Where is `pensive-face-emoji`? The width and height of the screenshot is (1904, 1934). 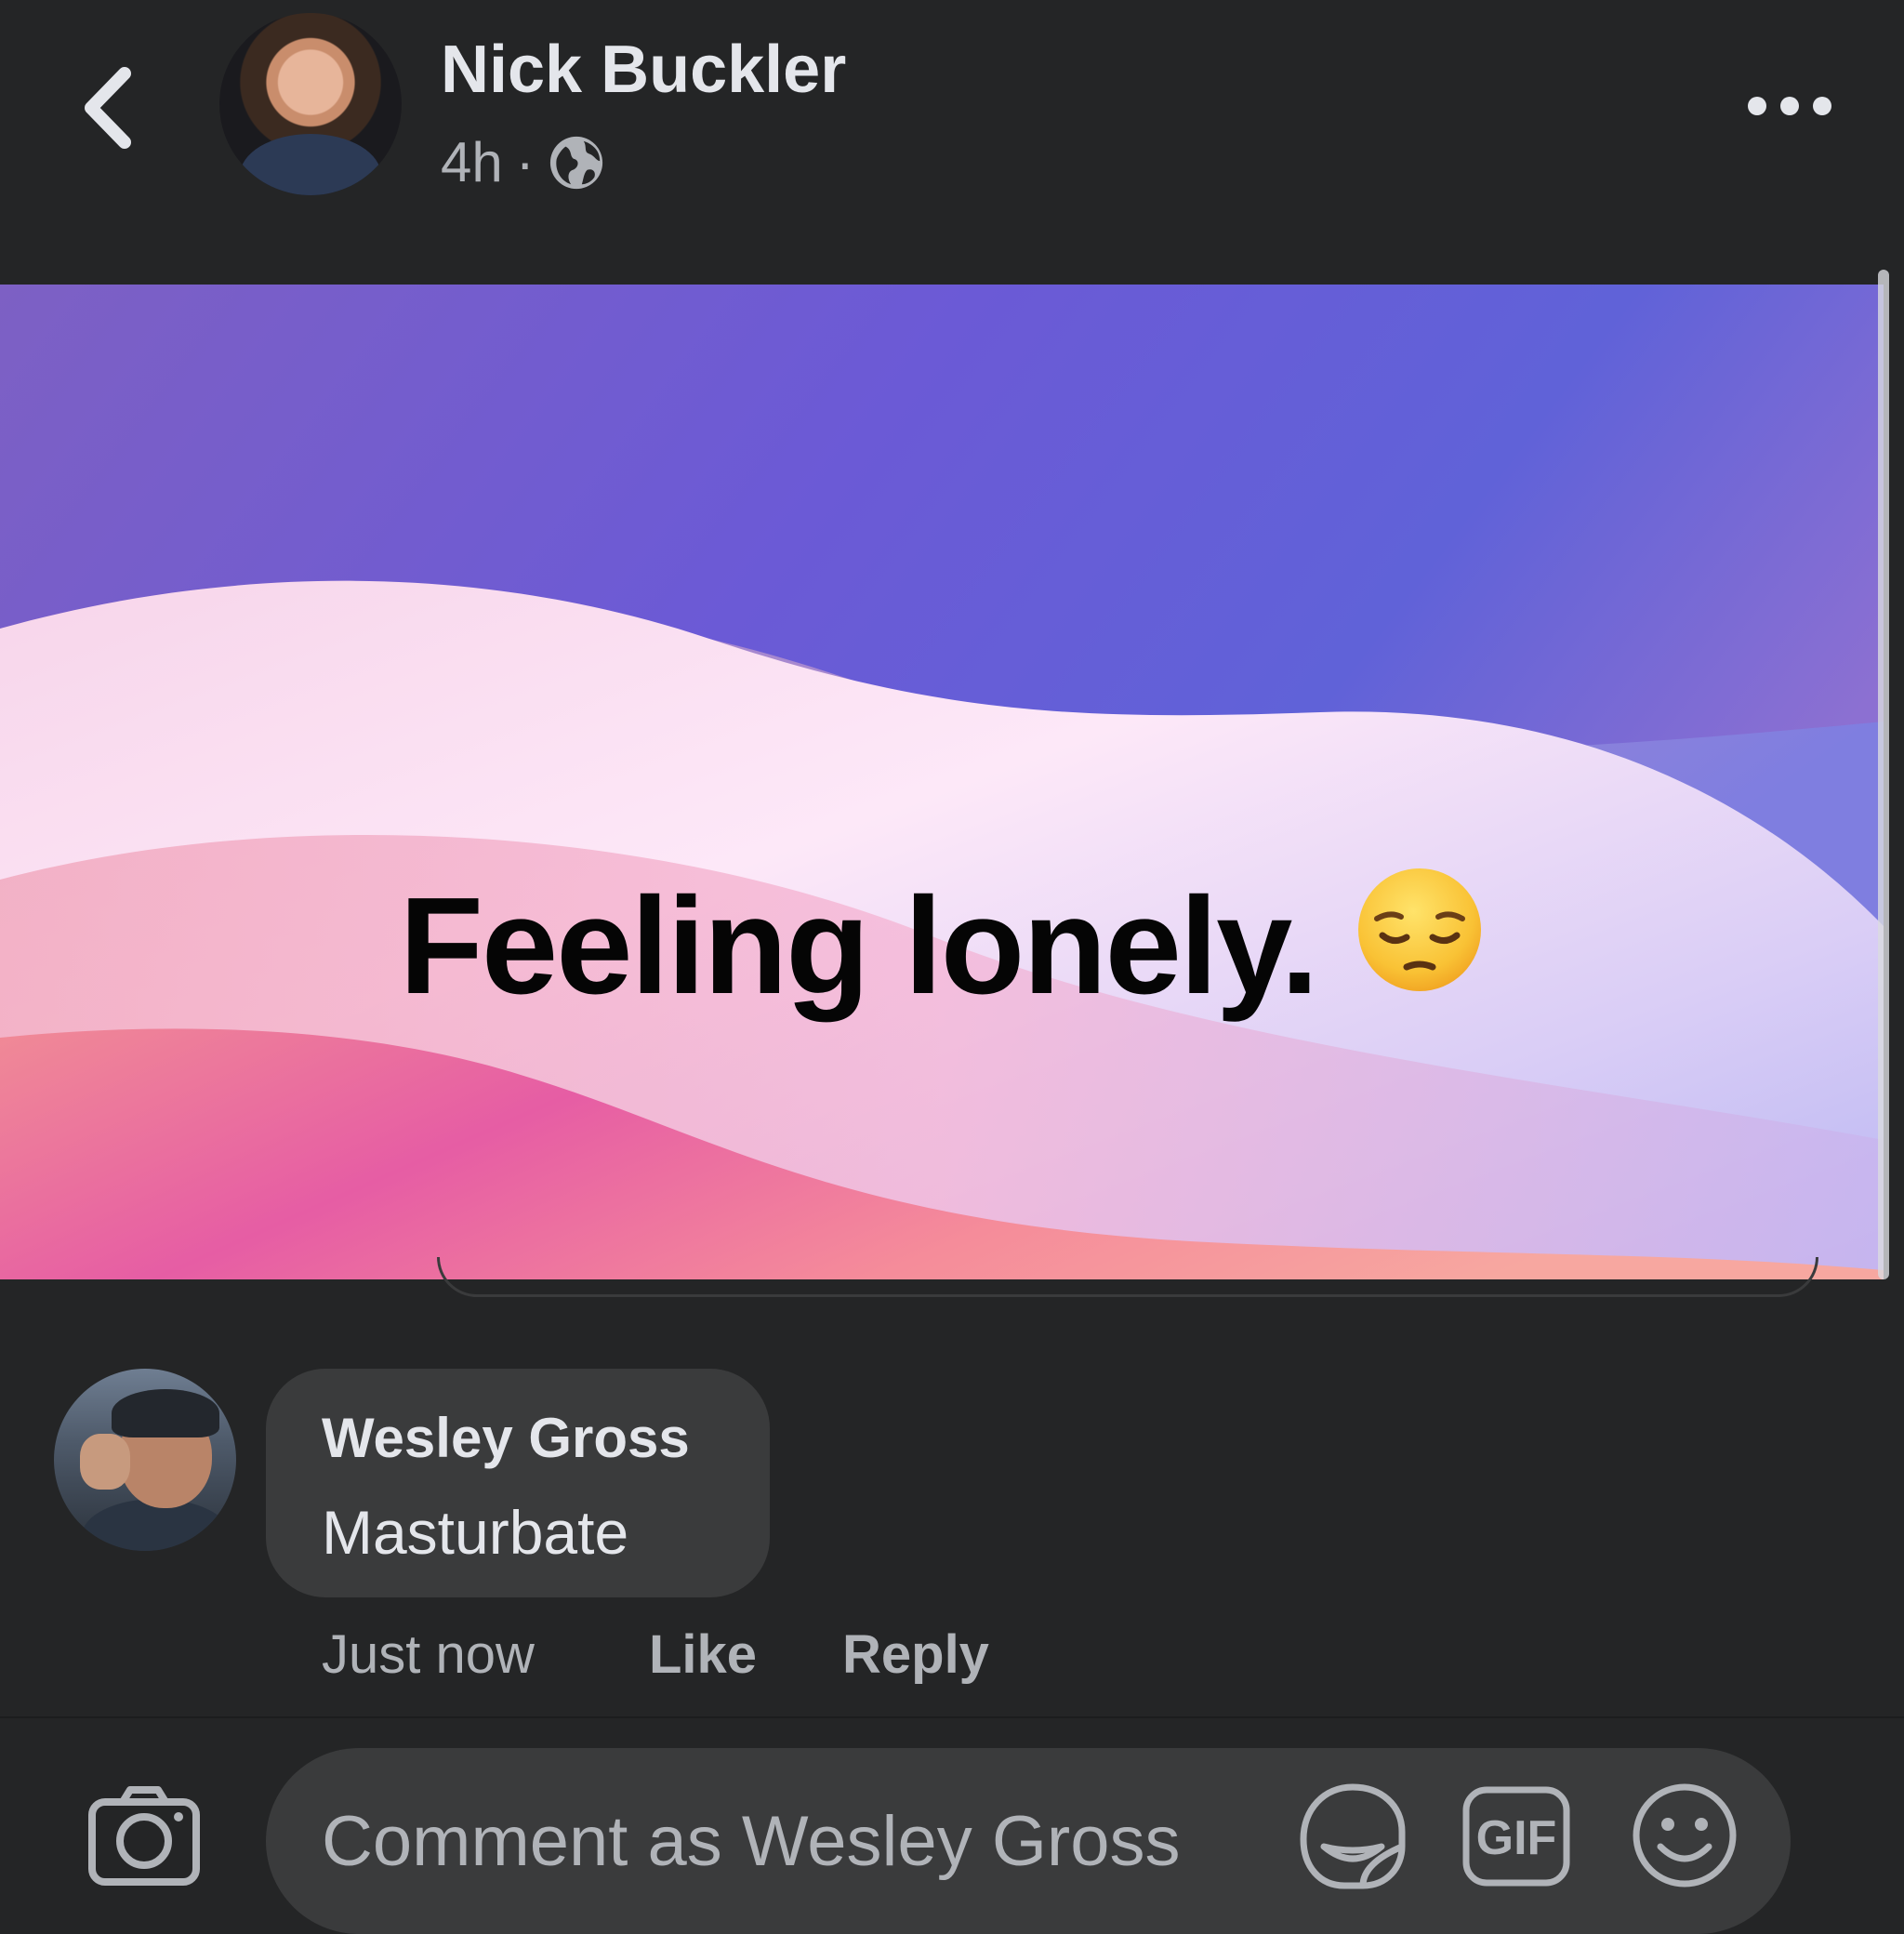 pensive-face-emoji is located at coordinates (1420, 946).